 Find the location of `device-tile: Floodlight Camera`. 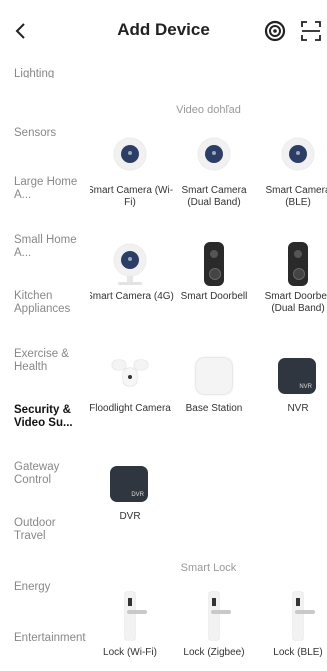

device-tile: Floodlight Camera is located at coordinates (132, 384).